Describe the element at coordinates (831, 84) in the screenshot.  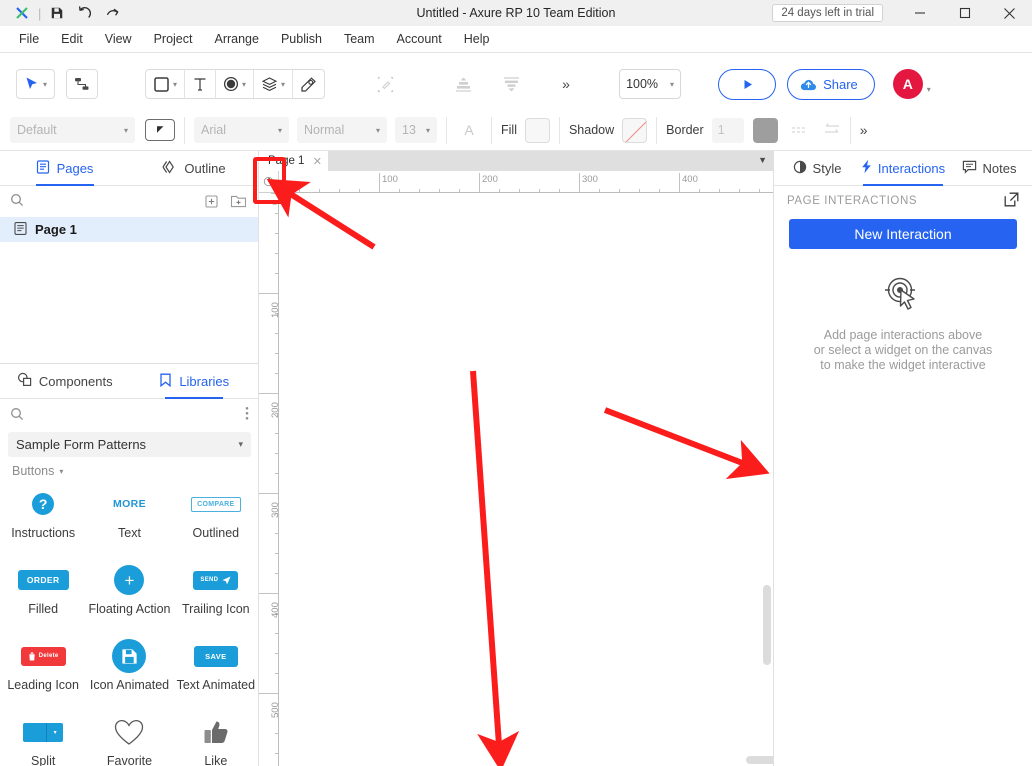
I see `share-button: Share` at that location.